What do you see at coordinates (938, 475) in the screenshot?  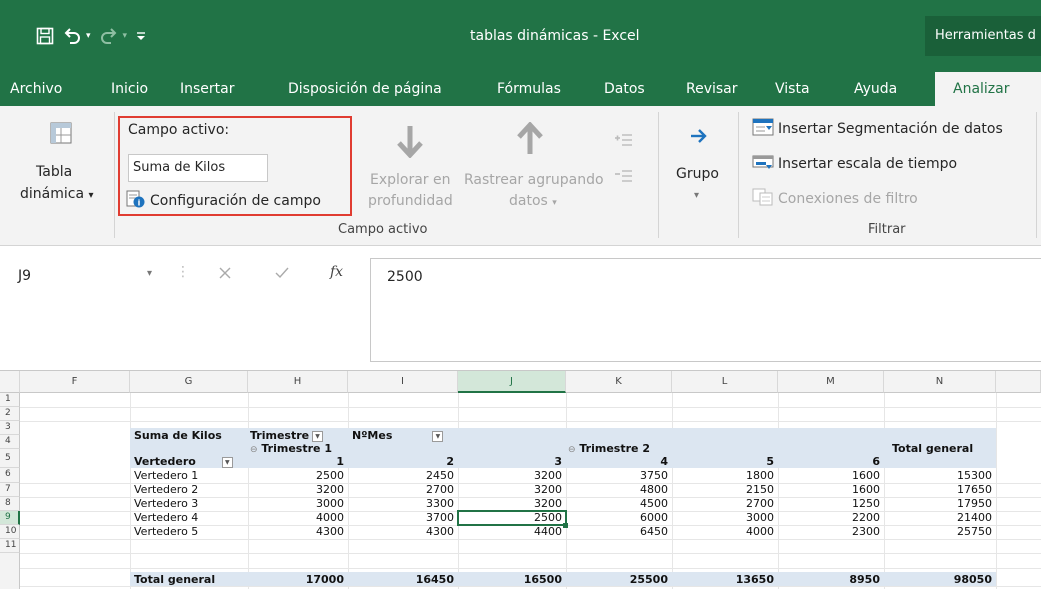 I see `pivot-value-cell: 15300` at bounding box center [938, 475].